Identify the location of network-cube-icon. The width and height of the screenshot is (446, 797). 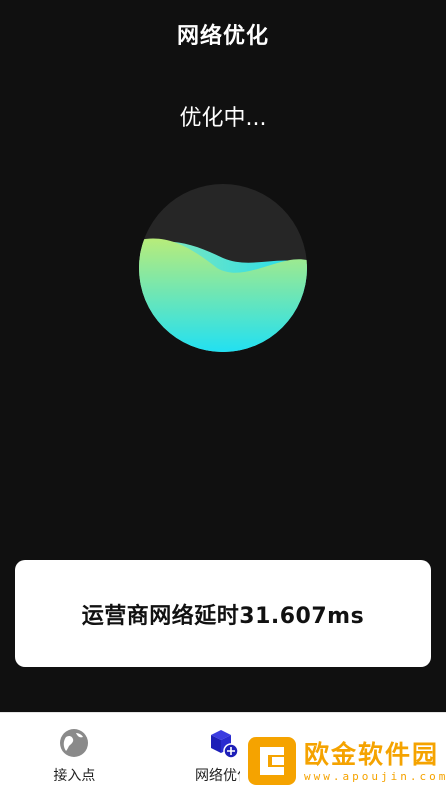
(225, 744).